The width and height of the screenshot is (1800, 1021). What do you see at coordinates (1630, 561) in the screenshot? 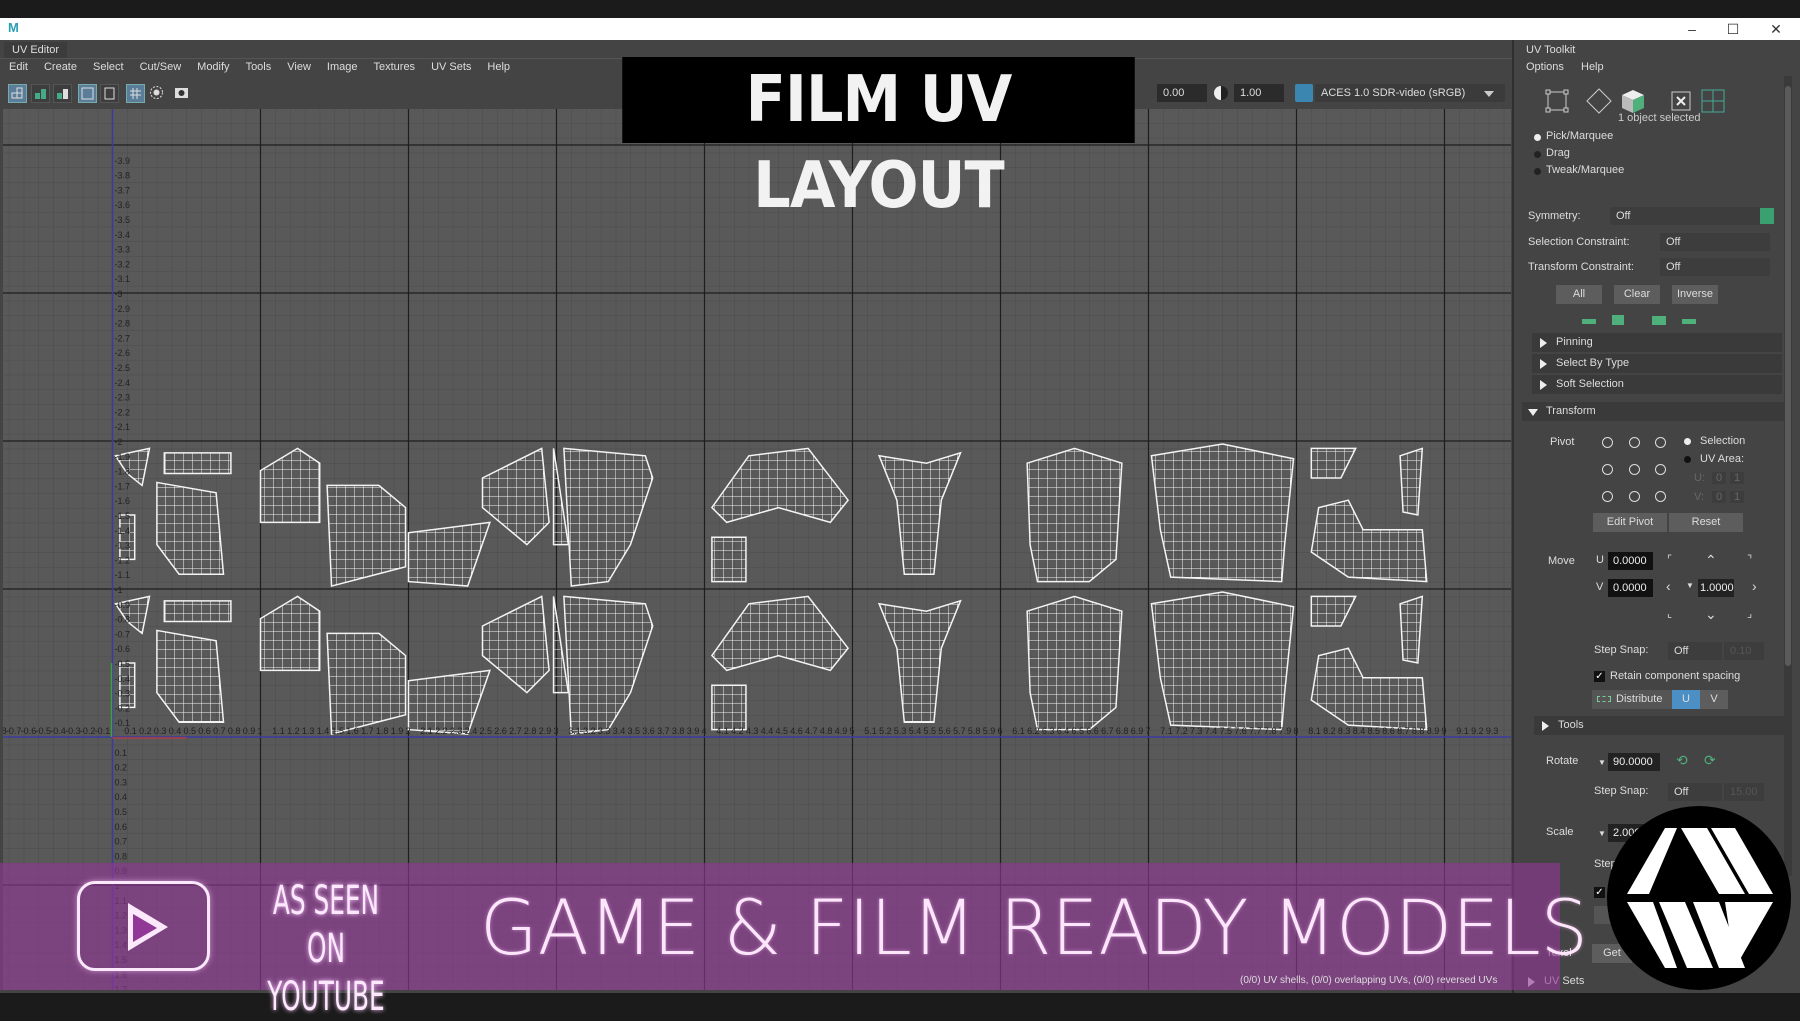
I see `move-u-field: 0.0000` at bounding box center [1630, 561].